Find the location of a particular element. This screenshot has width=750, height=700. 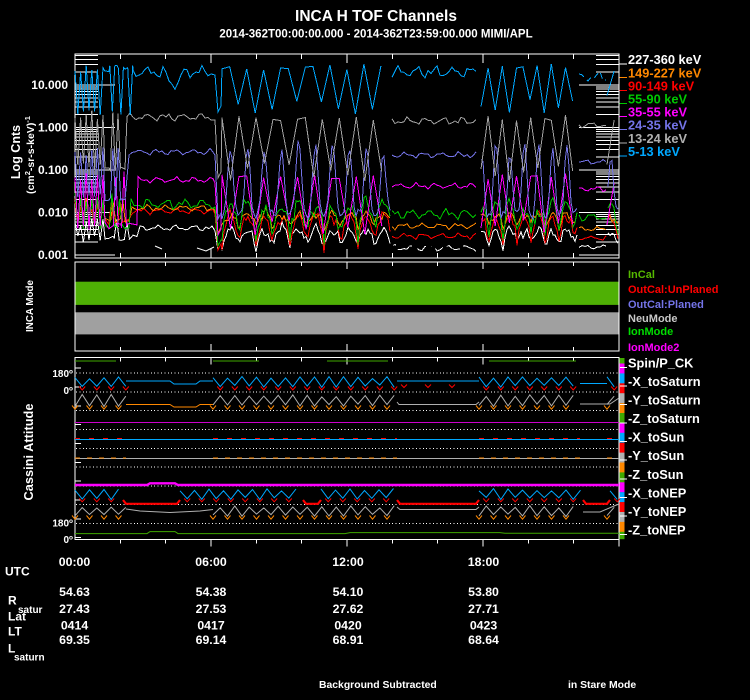

svg-text: 54.63 is located at coordinates (74, 592).